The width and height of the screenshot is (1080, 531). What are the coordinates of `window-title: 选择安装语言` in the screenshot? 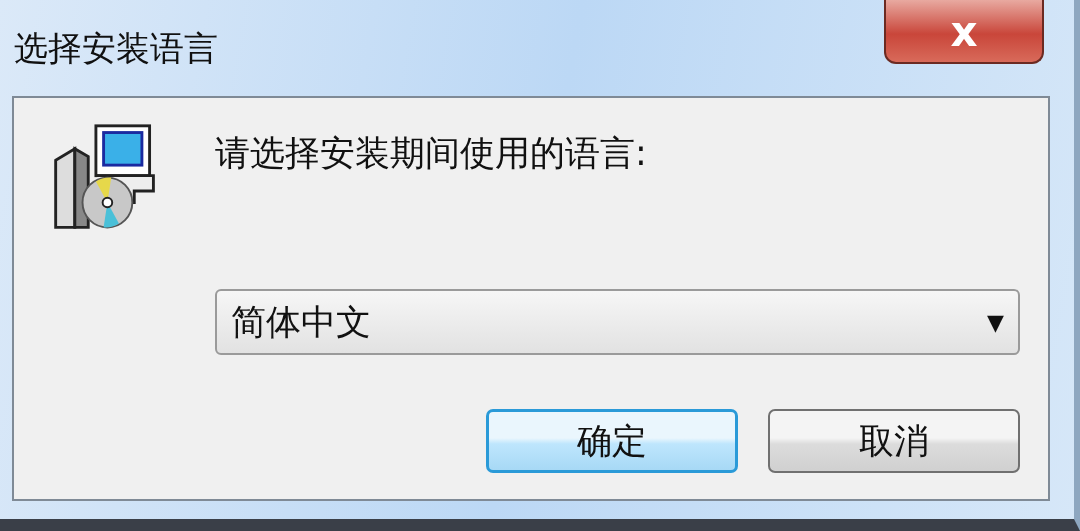 It's located at (116, 48).